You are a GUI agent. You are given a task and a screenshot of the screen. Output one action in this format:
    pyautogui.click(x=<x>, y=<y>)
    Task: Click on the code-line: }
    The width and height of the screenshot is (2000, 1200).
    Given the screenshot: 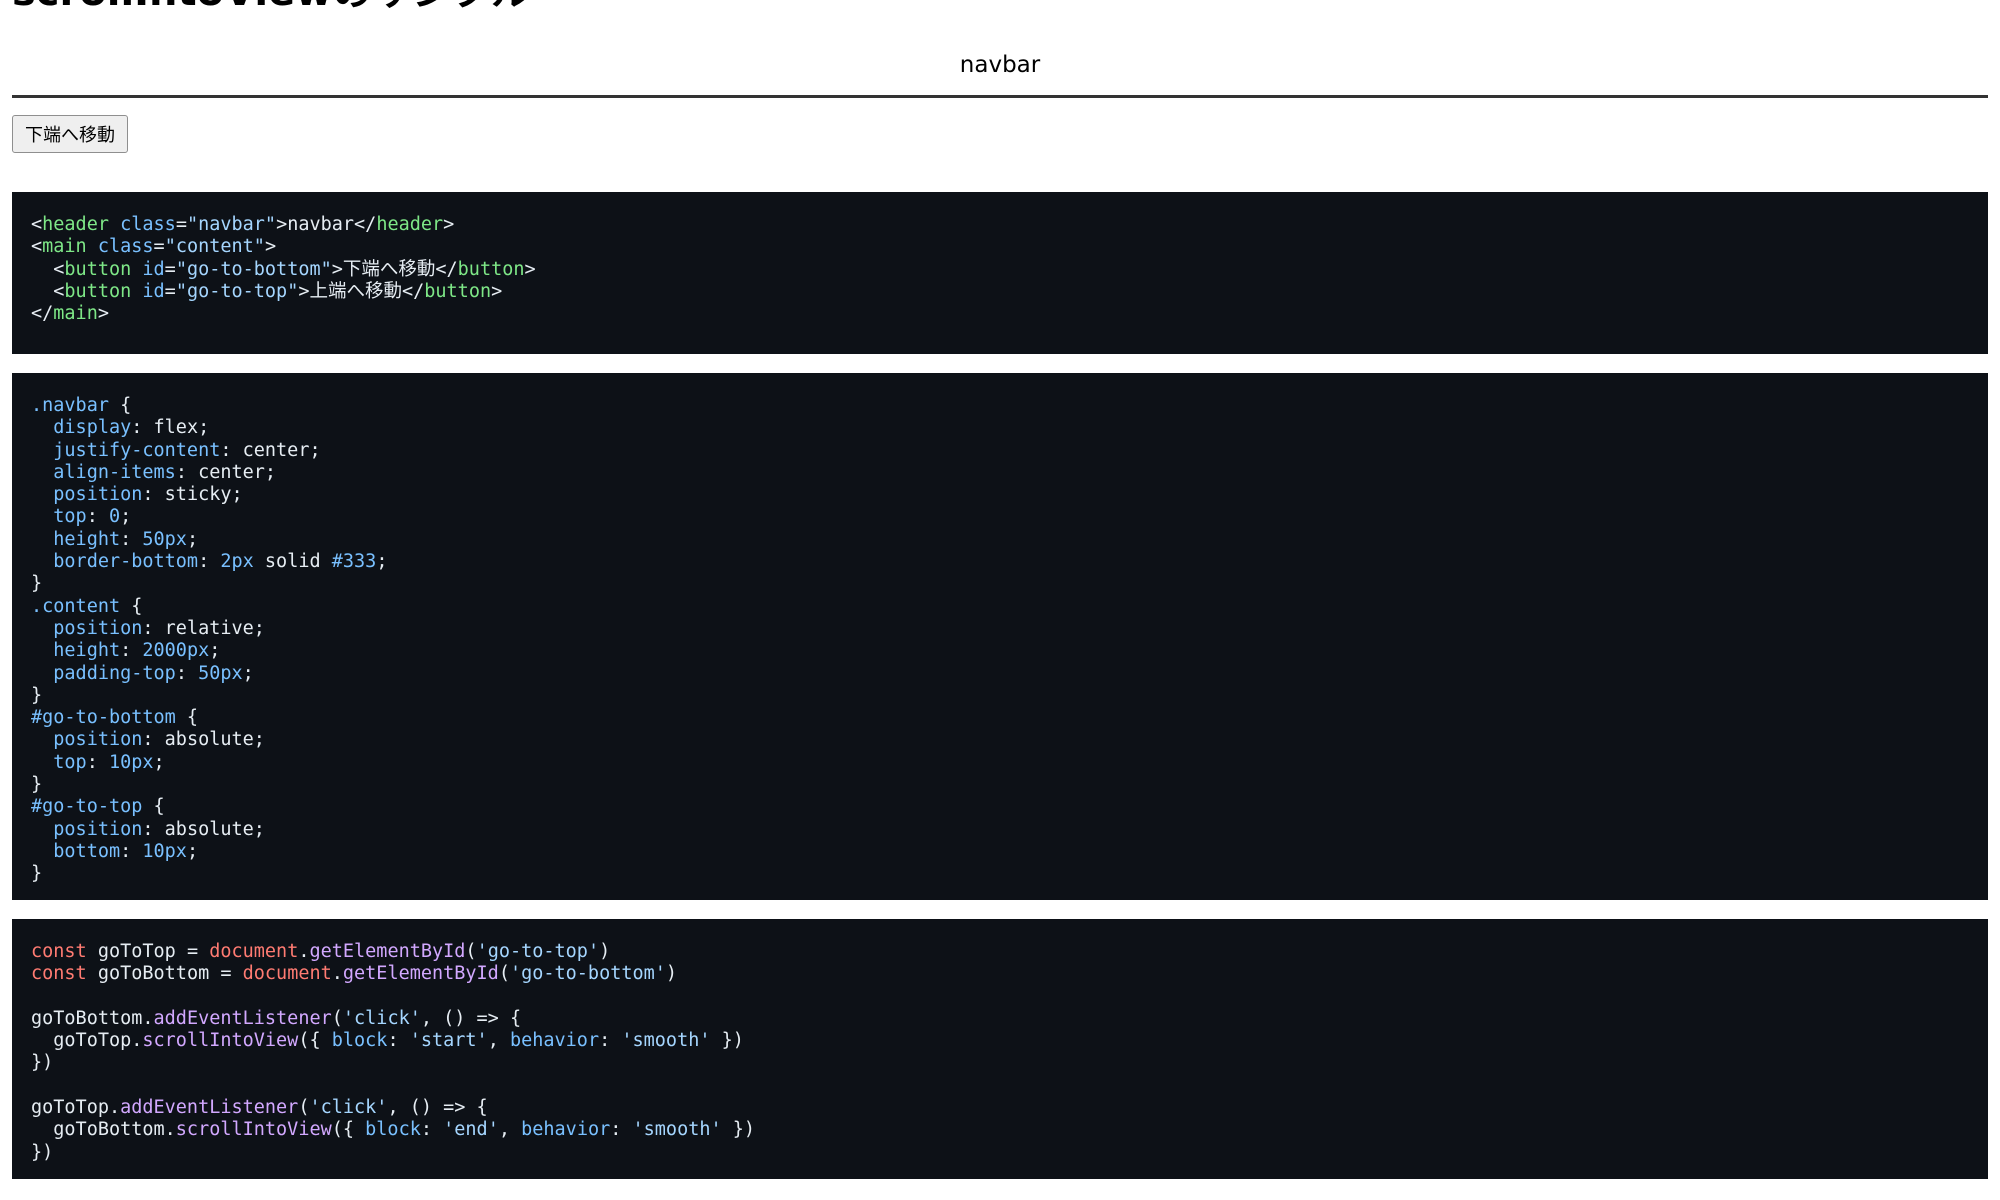 What is the action you would take?
    pyautogui.click(x=36, y=695)
    